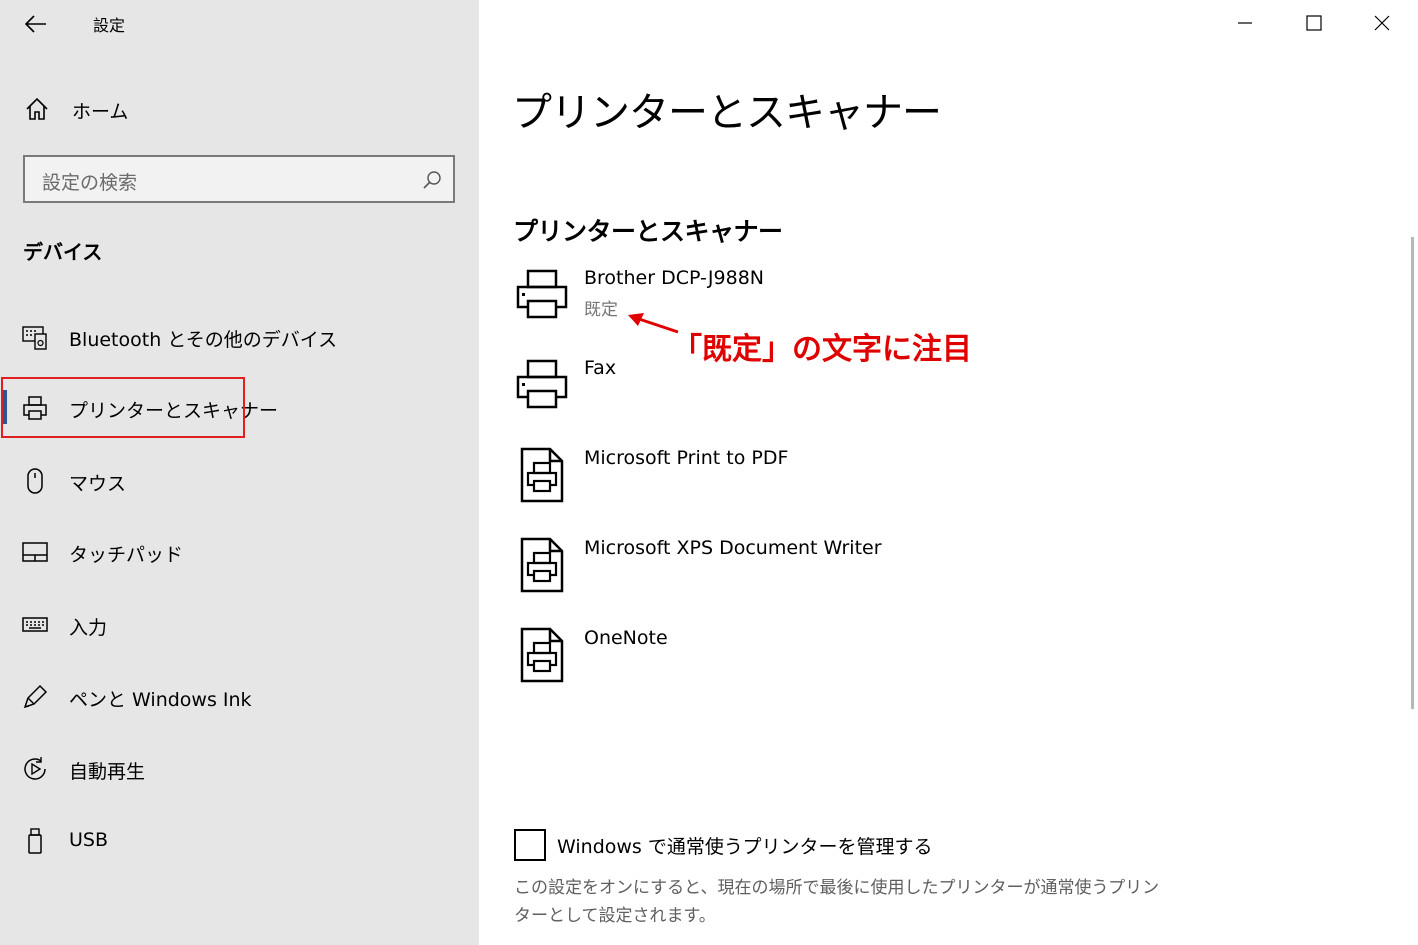  I want to click on home-nav-item: ホーム, so click(239, 109).